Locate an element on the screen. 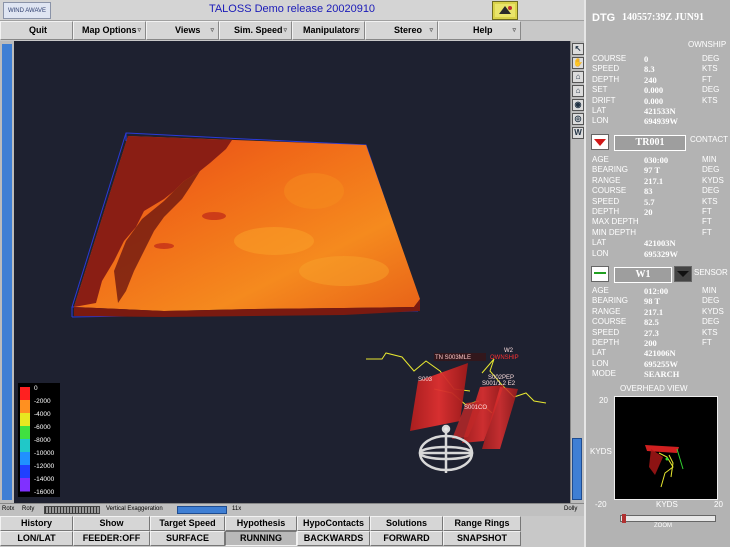 Image resolution: width=730 pixels, height=547 pixels. button-label: SNAPSHOT is located at coordinates (481, 538).